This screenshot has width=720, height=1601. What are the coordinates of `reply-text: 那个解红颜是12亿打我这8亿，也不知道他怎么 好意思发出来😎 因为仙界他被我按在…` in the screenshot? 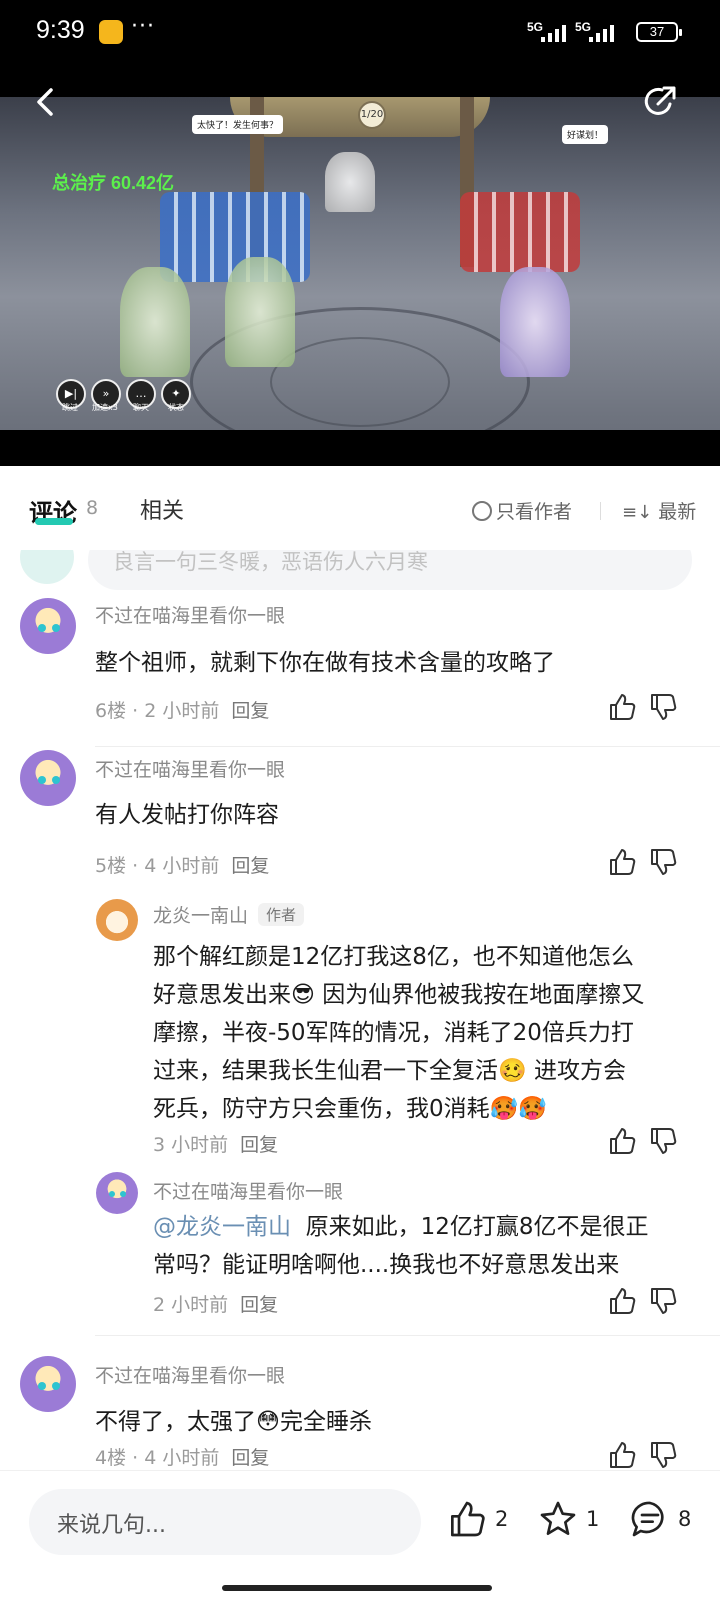 It's located at (423, 1033).